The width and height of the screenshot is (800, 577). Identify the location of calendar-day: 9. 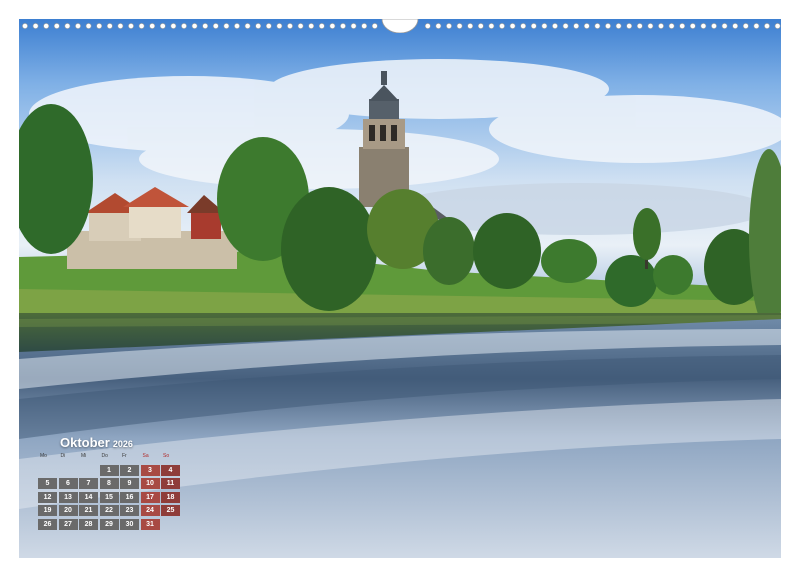
(129, 483).